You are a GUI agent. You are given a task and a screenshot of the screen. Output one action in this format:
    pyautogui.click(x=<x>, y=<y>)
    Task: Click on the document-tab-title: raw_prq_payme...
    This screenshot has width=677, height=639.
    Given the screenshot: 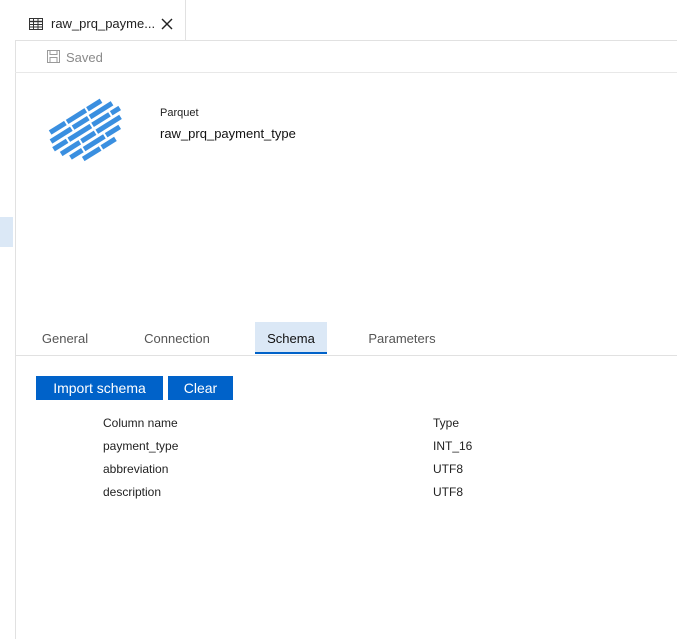 What is the action you would take?
    pyautogui.click(x=103, y=23)
    